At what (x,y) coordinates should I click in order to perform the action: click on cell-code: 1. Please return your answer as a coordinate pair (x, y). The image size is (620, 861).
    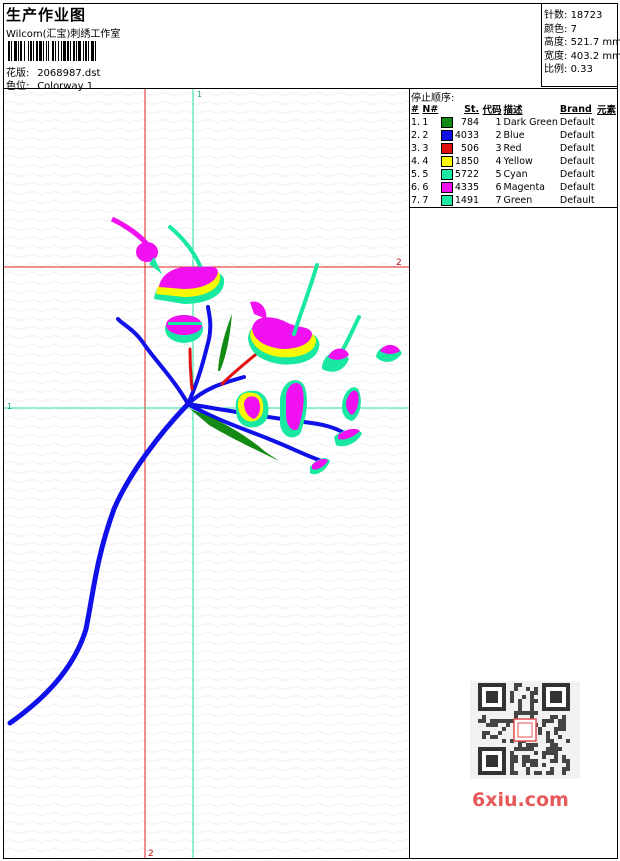
    Looking at the image, I should click on (498, 122).